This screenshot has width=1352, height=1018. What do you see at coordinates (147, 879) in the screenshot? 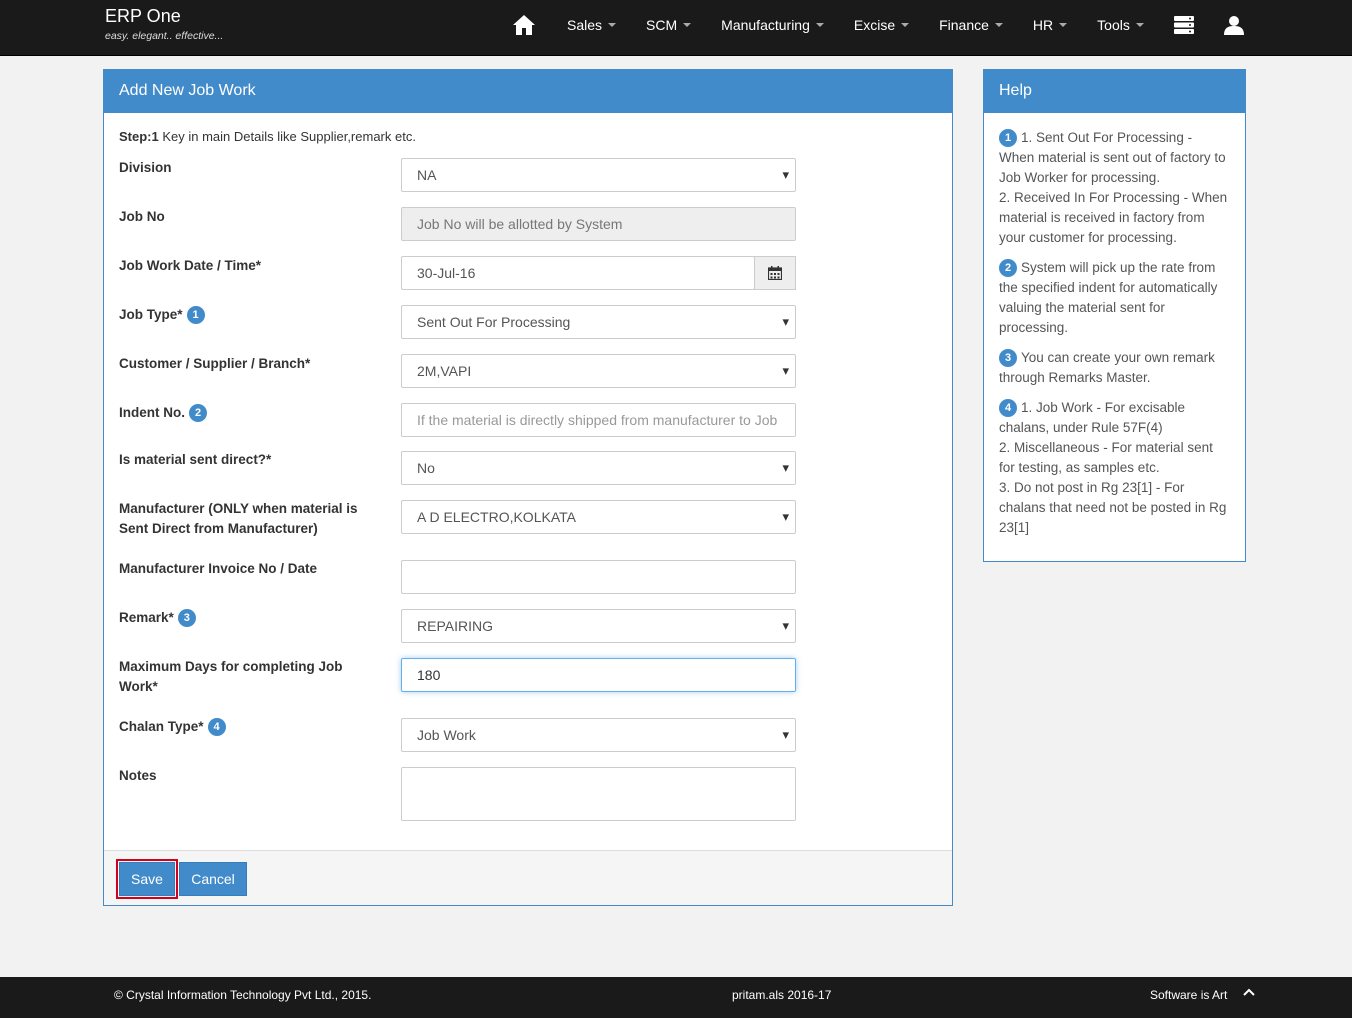
I see `save-button: Save` at bounding box center [147, 879].